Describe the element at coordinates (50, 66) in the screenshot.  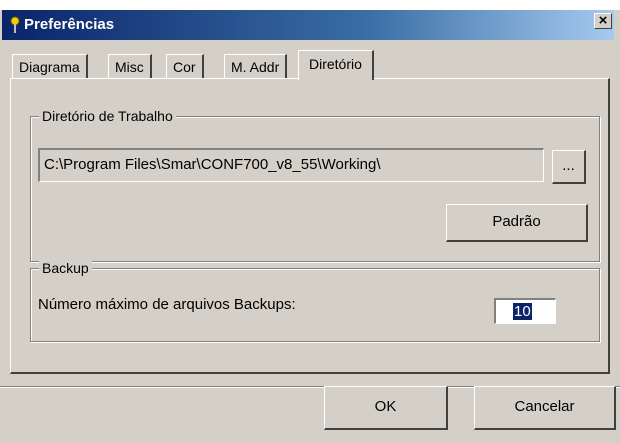
I see `tab-diagrama: Diagrama` at that location.